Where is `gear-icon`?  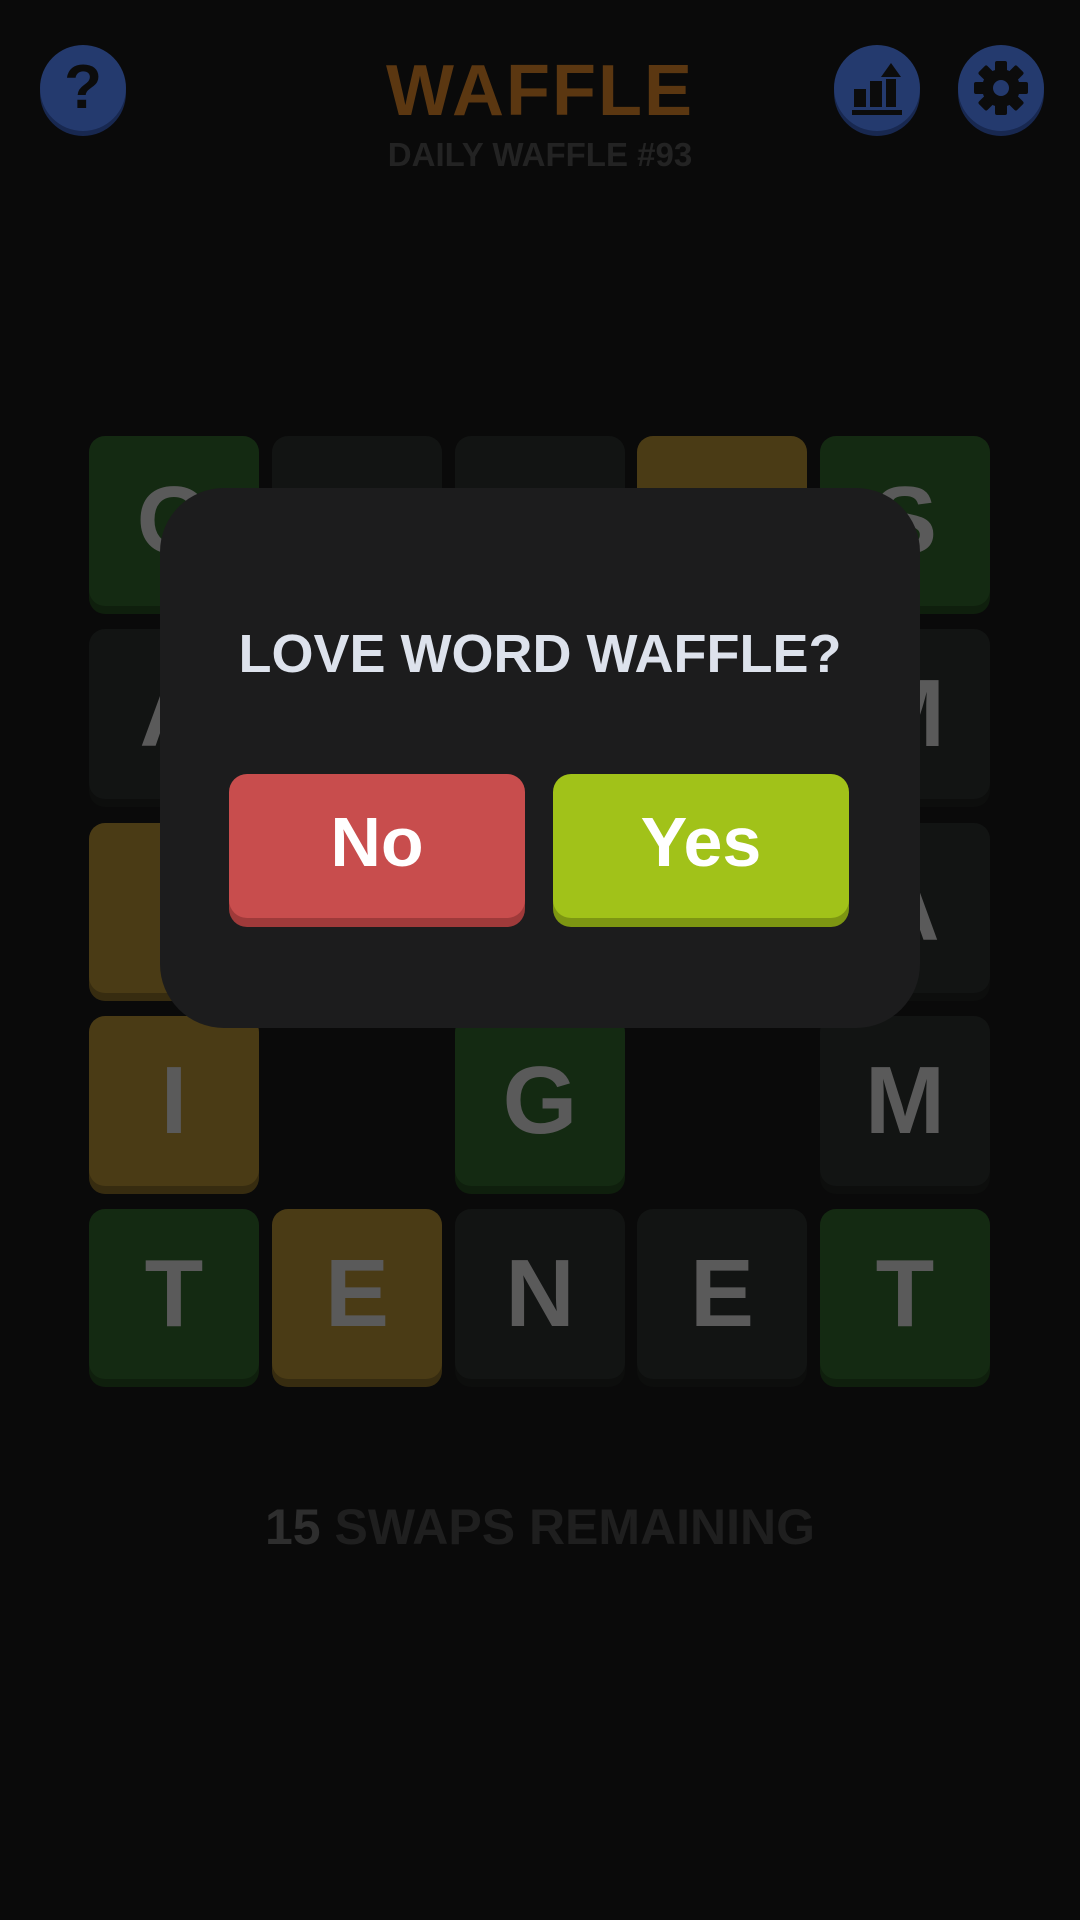 gear-icon is located at coordinates (1001, 88).